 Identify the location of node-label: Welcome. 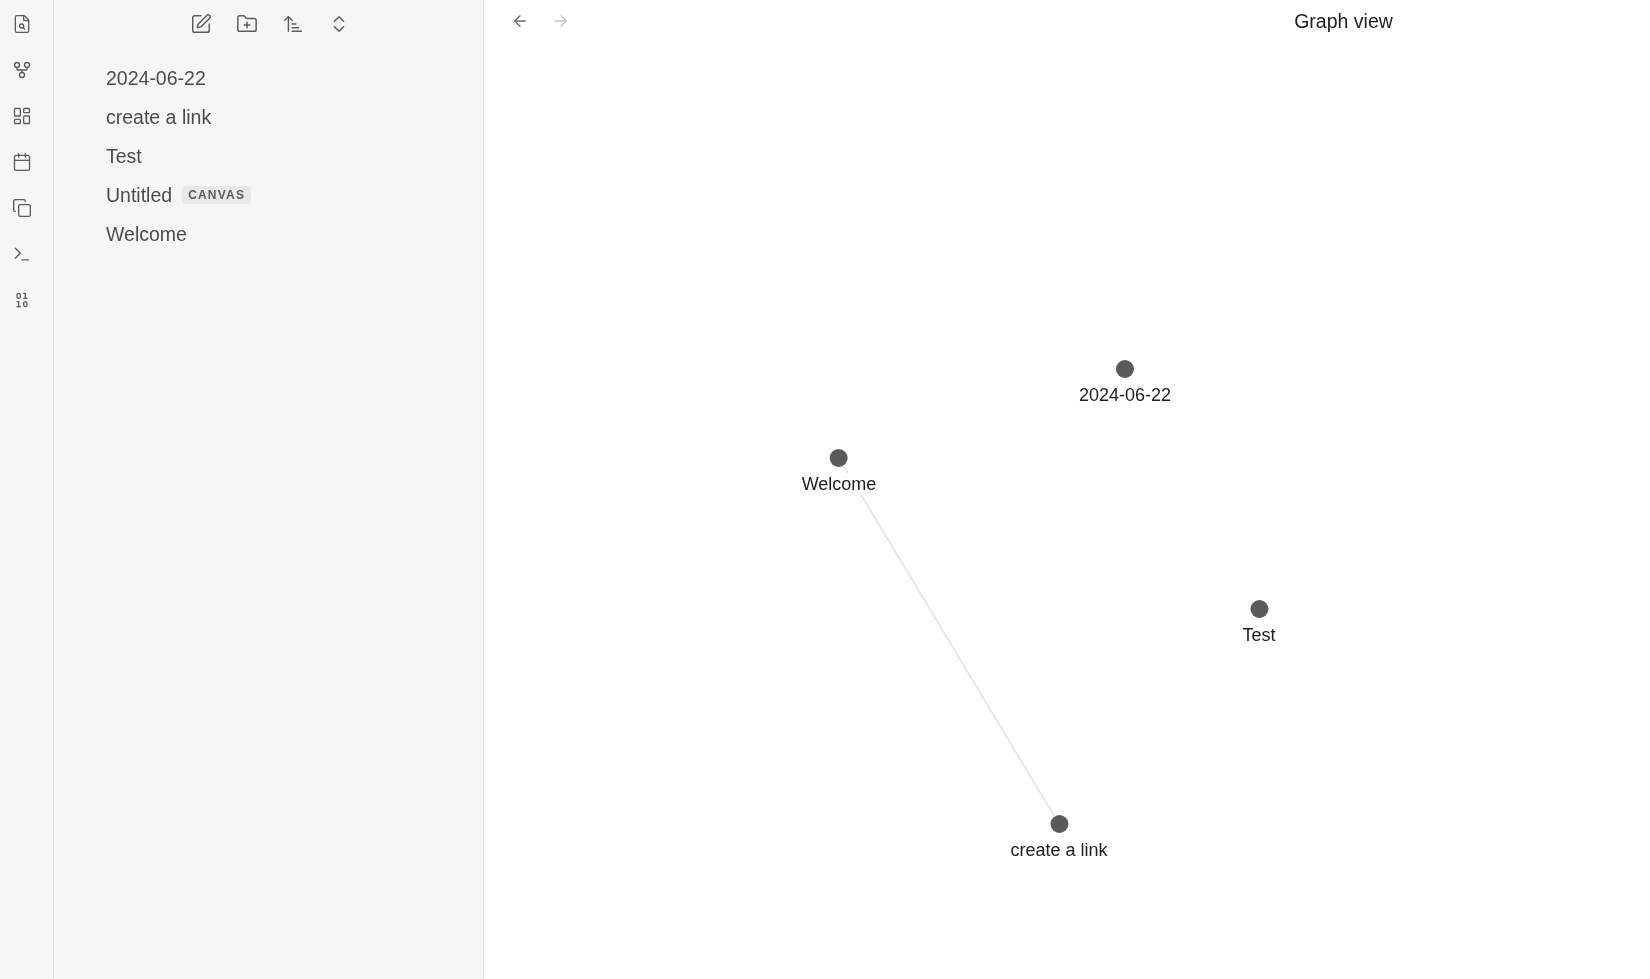
(839, 484).